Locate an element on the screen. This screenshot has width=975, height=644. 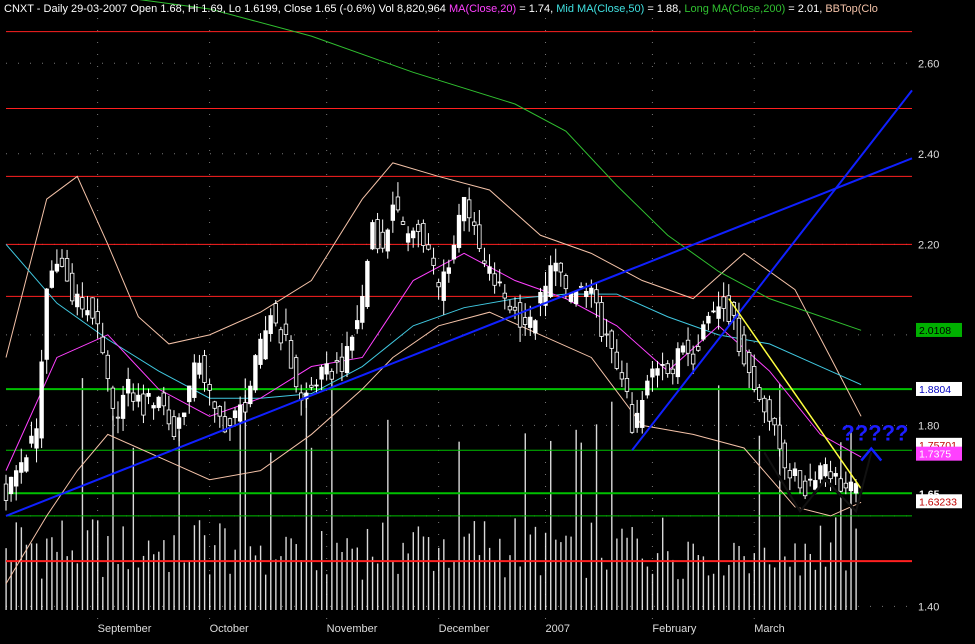
month-label: November is located at coordinates (352, 629).